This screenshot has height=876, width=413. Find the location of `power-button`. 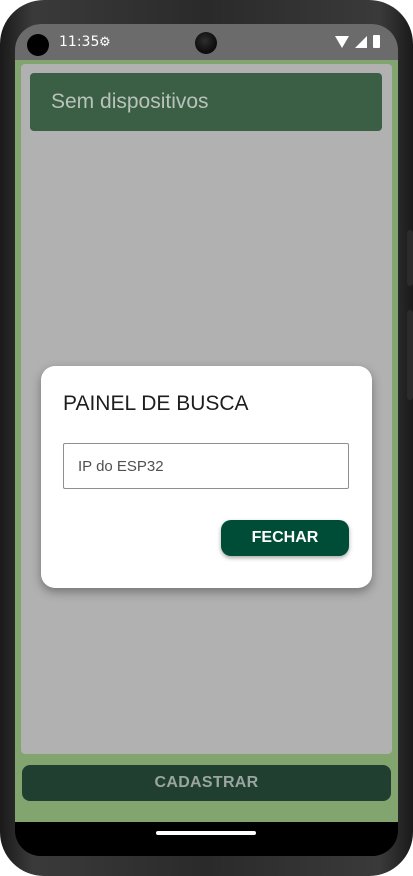

power-button is located at coordinates (410, 355).